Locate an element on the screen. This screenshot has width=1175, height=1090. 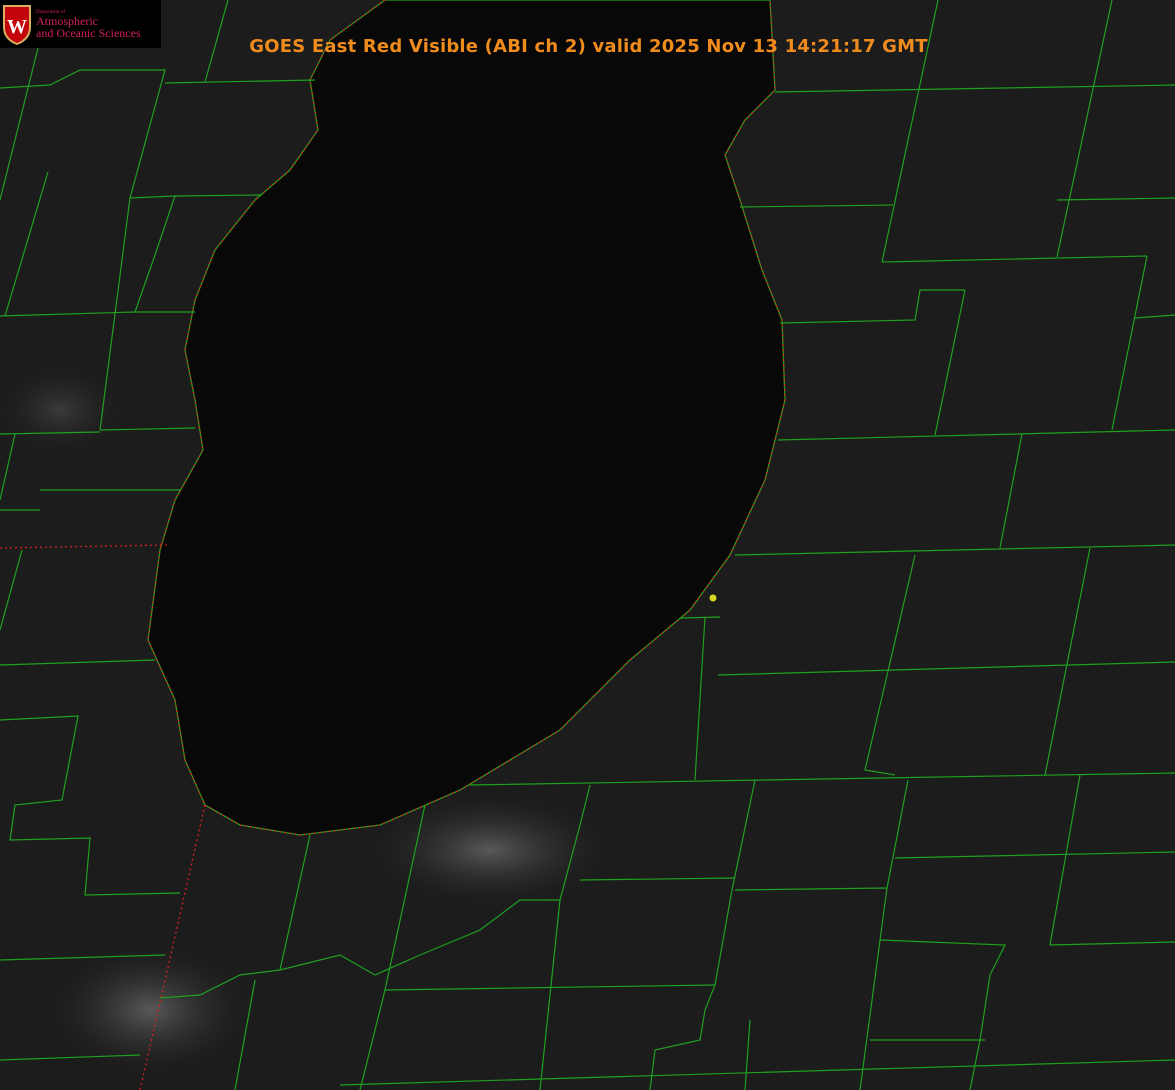
logo-line-atmospheric: Atmospheric is located at coordinates (67, 20).